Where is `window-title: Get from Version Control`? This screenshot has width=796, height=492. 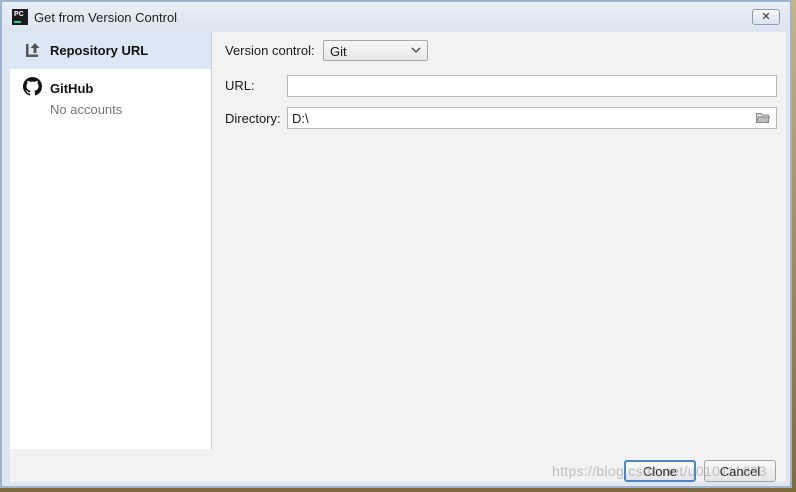
window-title: Get from Version Control is located at coordinates (106, 17).